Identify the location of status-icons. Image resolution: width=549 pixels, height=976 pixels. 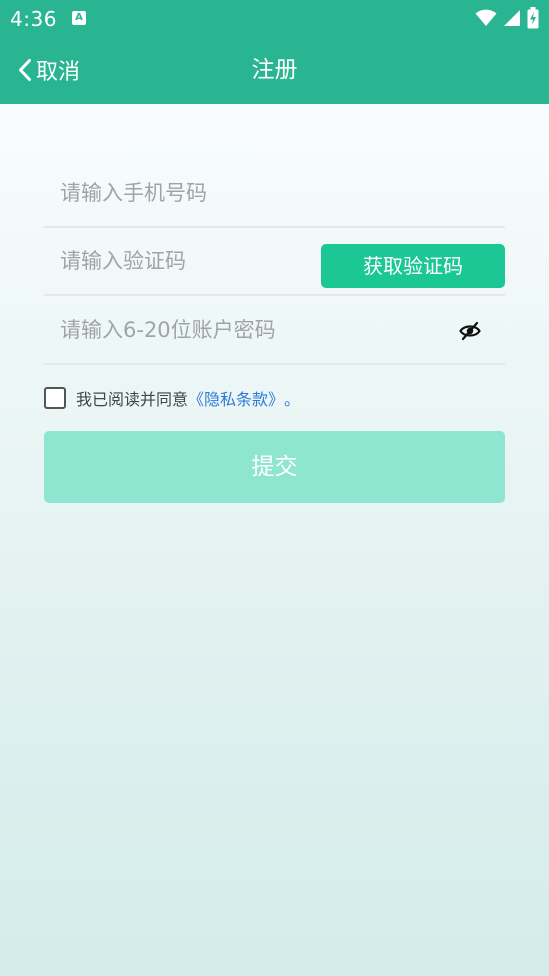
(507, 18).